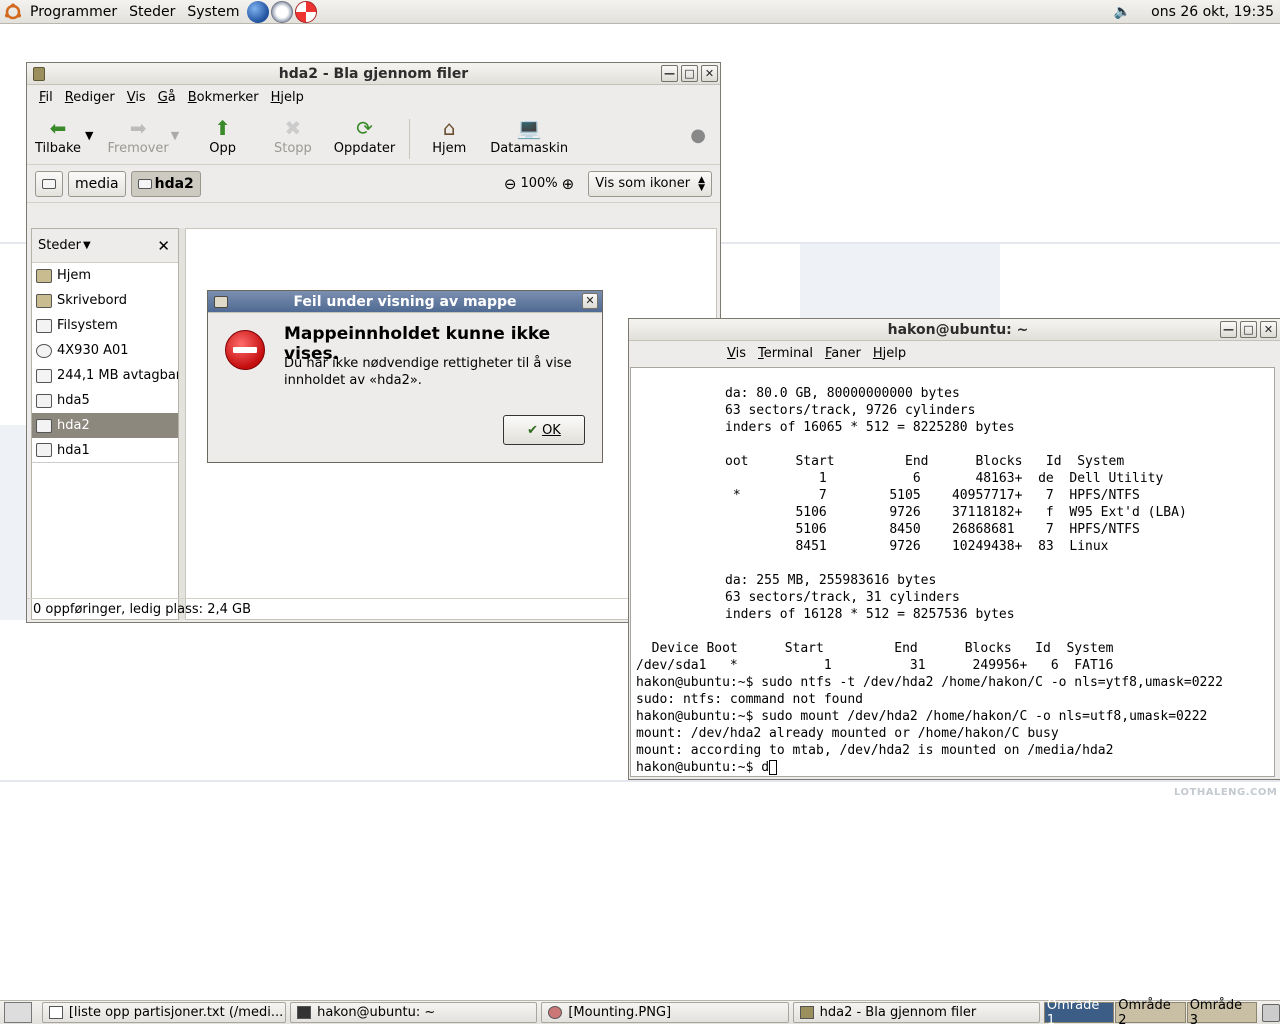 This screenshot has height=1028, width=1280. I want to click on show-desktop-icon, so click(18, 1012).